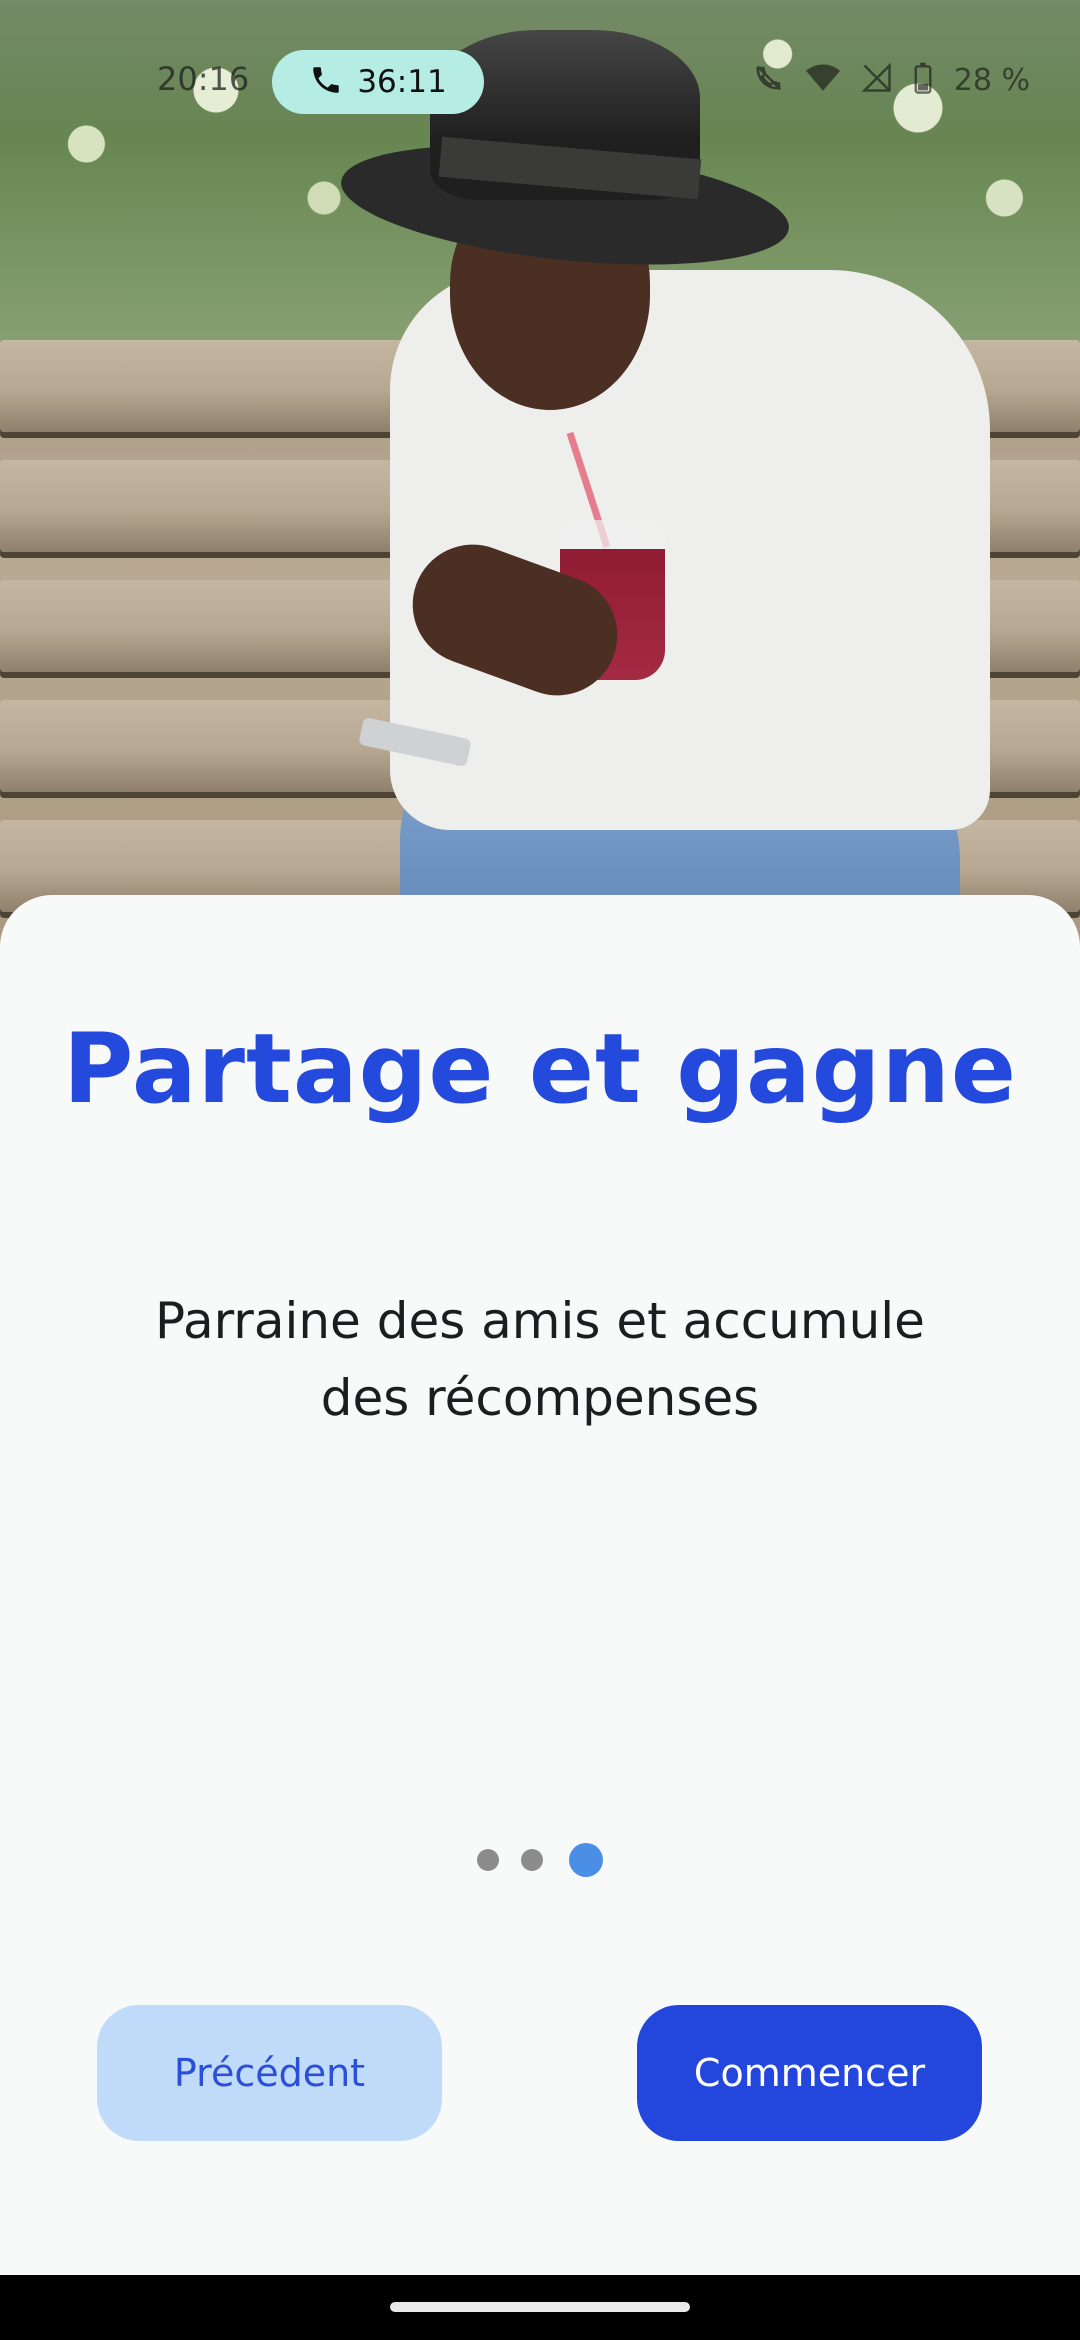 Image resolution: width=1080 pixels, height=2340 pixels. Describe the element at coordinates (991, 80) in the screenshot. I see `battery-percent: 28 %` at that location.